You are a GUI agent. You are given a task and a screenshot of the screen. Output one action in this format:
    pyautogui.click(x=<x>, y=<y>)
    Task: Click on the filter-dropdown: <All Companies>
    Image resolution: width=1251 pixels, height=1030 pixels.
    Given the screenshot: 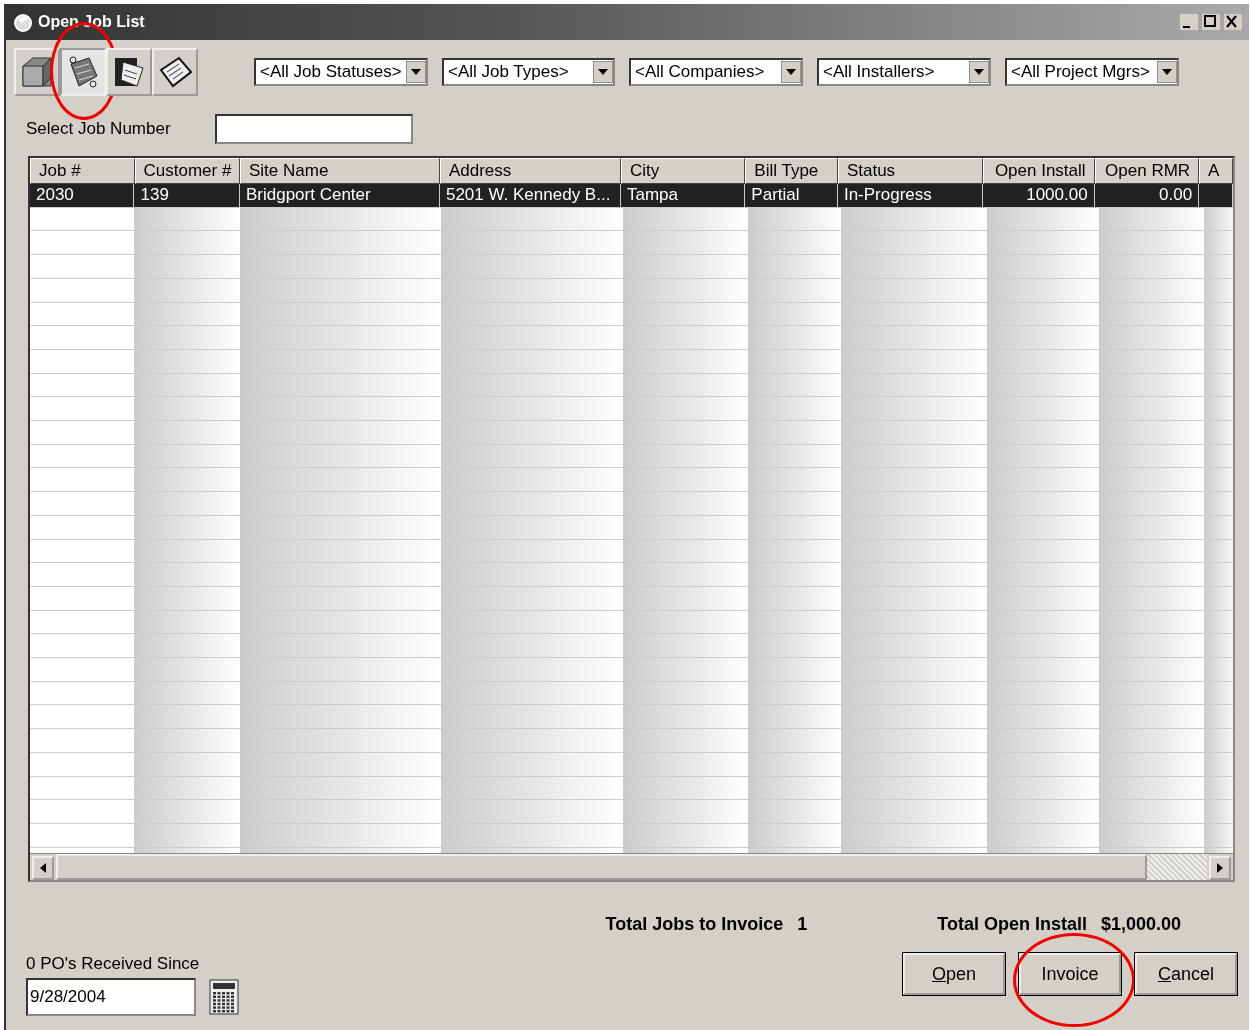 What is the action you would take?
    pyautogui.click(x=716, y=72)
    